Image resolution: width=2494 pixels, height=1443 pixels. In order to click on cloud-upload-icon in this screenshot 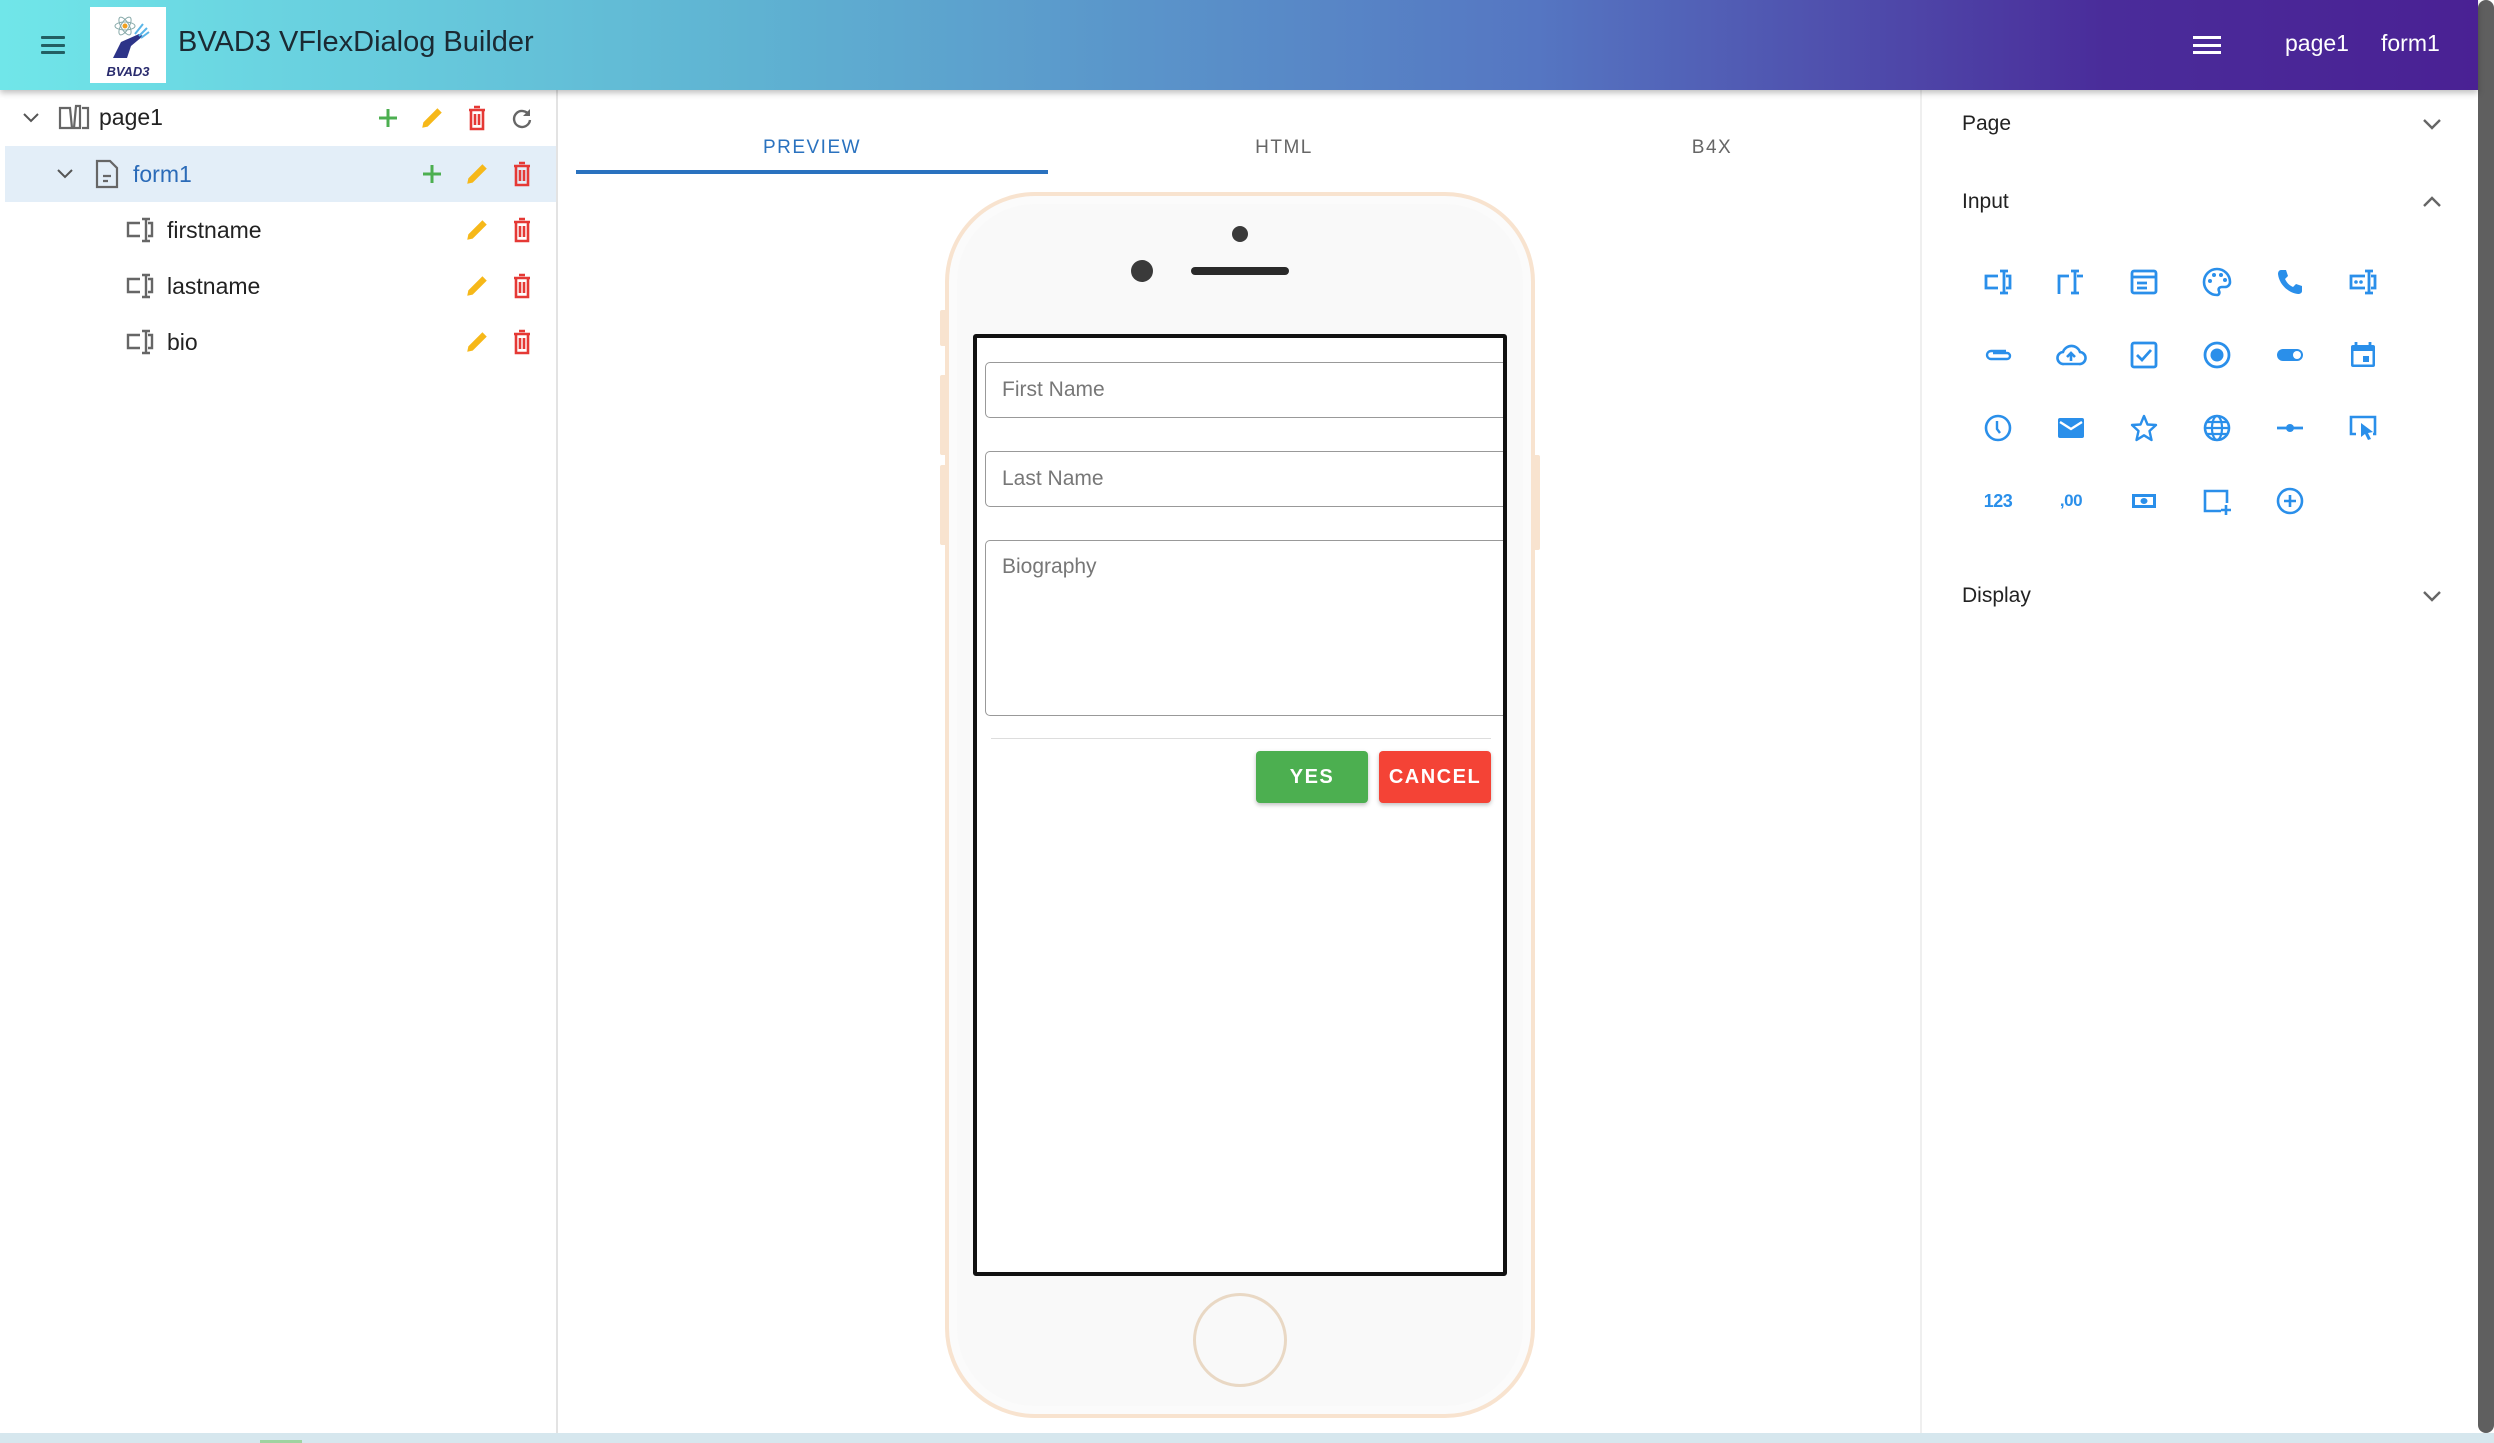, I will do `click(2071, 355)`.